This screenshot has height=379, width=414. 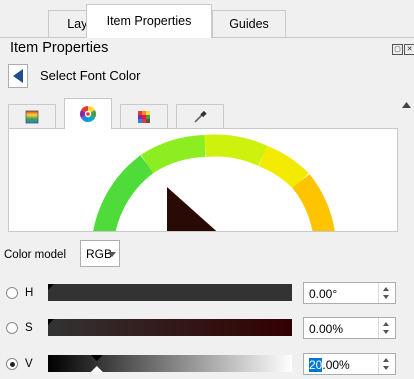 What do you see at coordinates (349, 328) in the screenshot?
I see `saturation-spinbox: 0.00%` at bounding box center [349, 328].